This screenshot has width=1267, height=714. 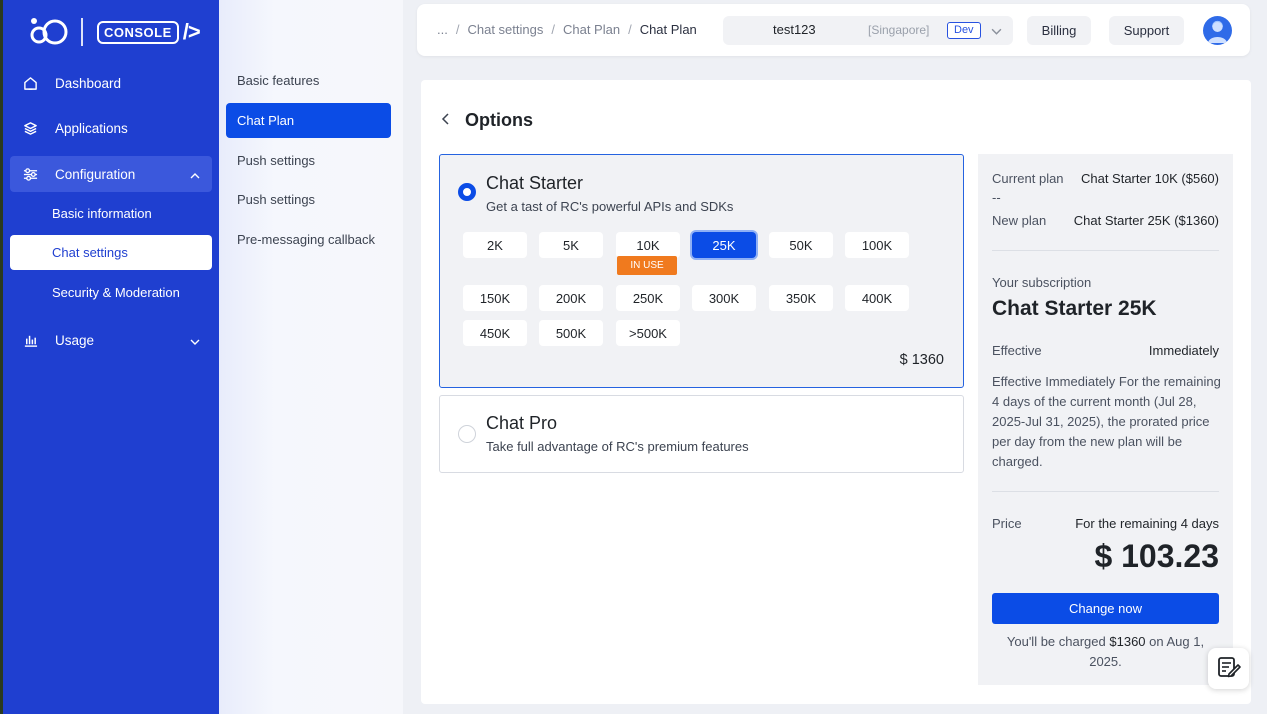 What do you see at coordinates (591, 29) in the screenshot?
I see `breadcrumb-chat-plan: Chat Plan` at bounding box center [591, 29].